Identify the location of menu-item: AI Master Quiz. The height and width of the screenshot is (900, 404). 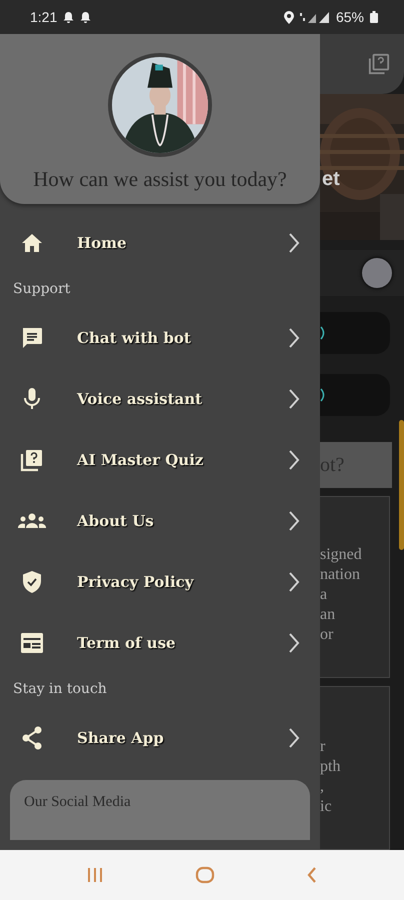
(160, 459).